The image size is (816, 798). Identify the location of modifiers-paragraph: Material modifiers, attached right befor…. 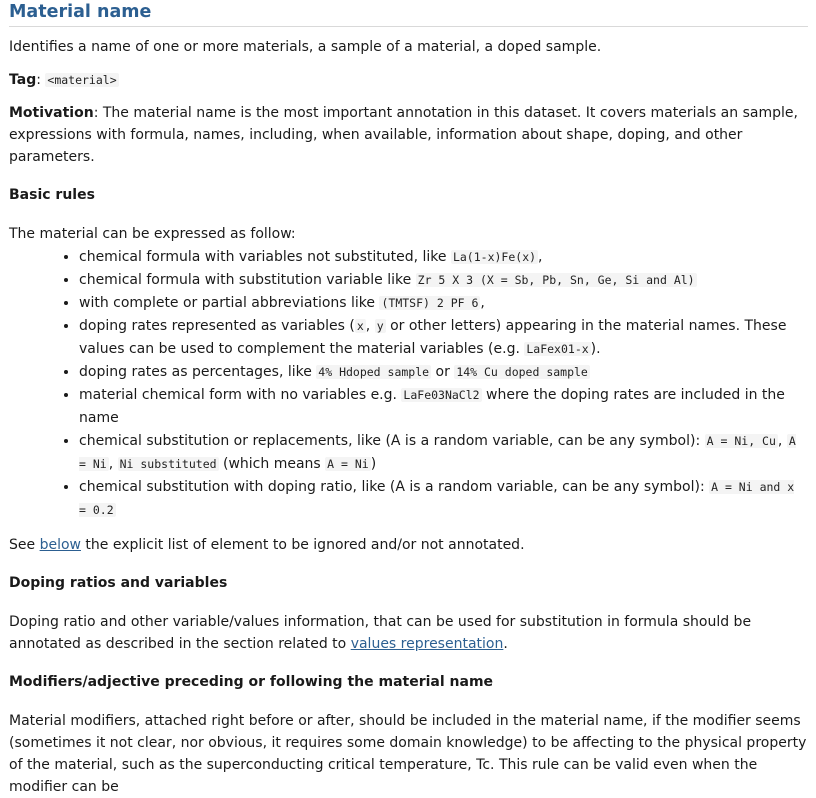
(408, 754).